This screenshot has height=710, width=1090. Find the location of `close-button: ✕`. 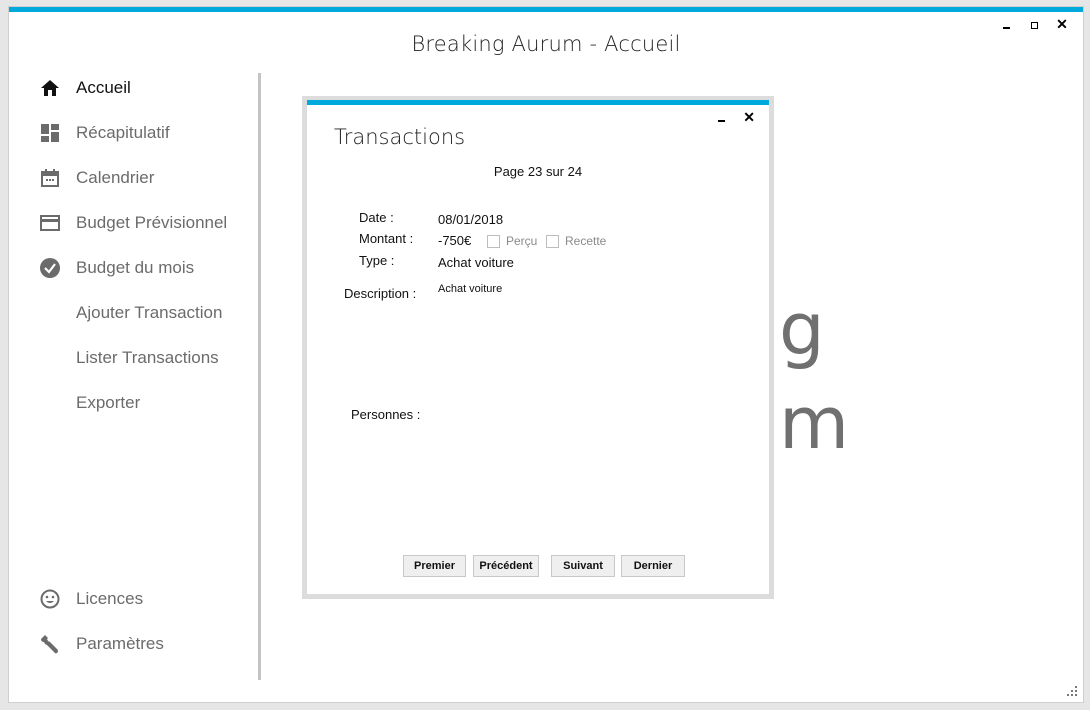

close-button: ✕ is located at coordinates (1062, 24).